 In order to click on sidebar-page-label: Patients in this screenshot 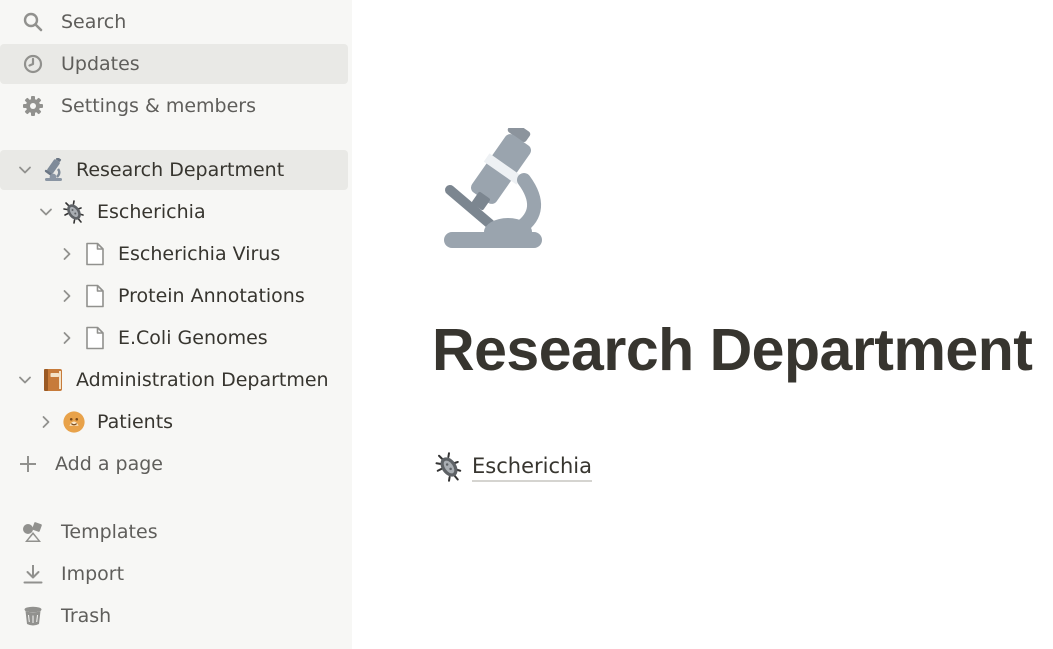, I will do `click(135, 422)`.